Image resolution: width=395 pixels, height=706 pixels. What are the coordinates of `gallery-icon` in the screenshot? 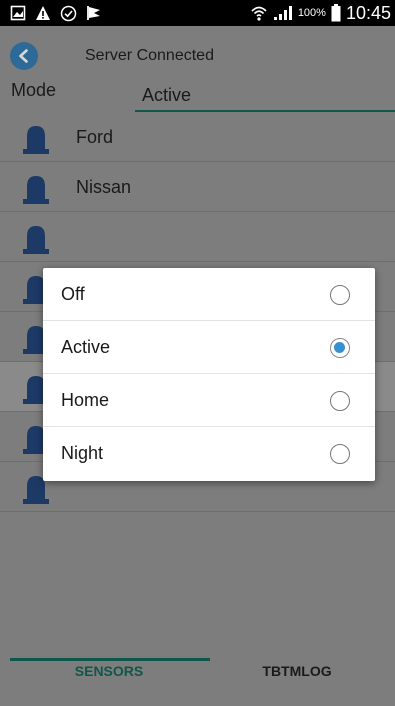 It's located at (18, 13).